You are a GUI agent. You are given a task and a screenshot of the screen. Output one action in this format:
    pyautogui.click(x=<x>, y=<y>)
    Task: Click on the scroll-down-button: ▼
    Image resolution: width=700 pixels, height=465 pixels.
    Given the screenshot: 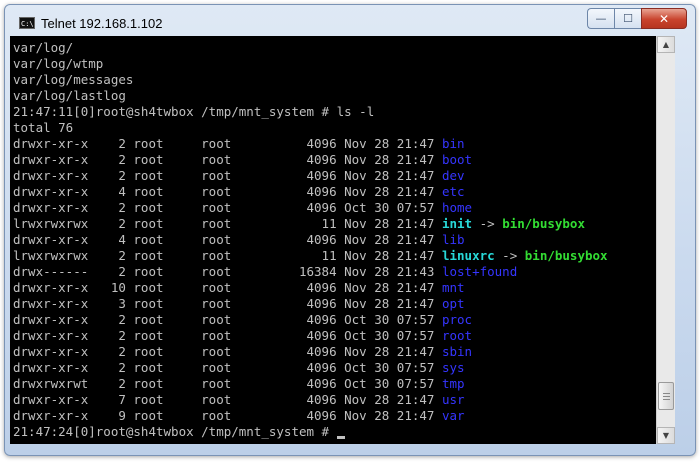 What is the action you would take?
    pyautogui.click(x=666, y=435)
    